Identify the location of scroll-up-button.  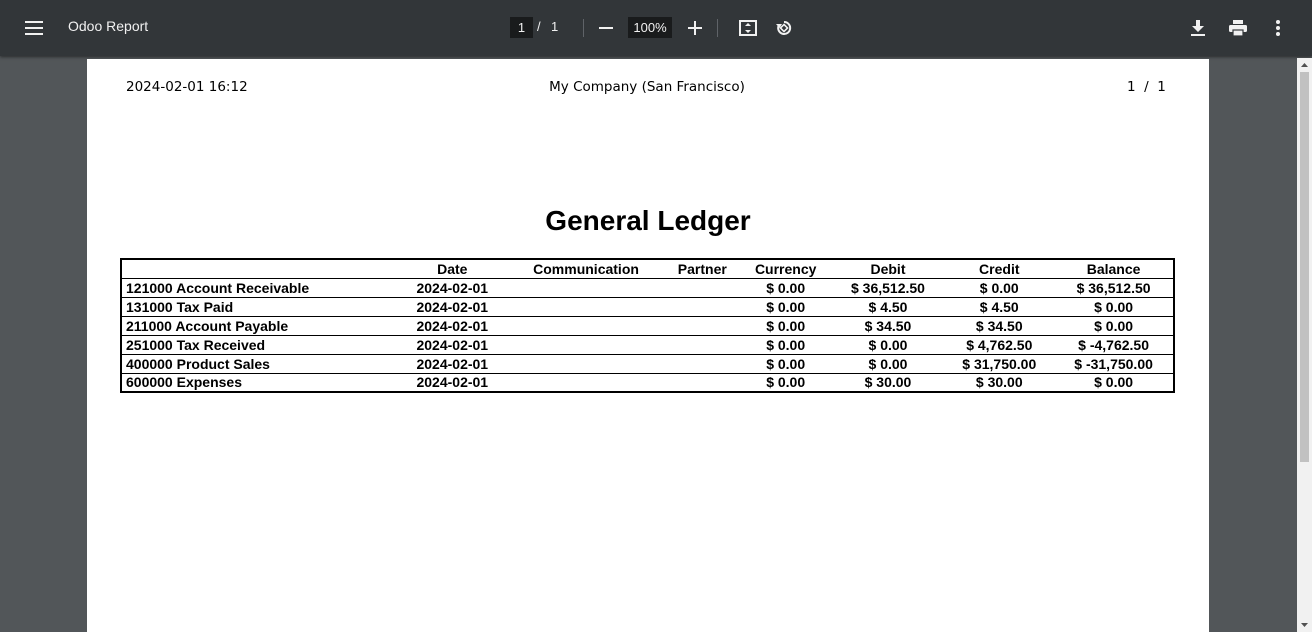
(1304, 65).